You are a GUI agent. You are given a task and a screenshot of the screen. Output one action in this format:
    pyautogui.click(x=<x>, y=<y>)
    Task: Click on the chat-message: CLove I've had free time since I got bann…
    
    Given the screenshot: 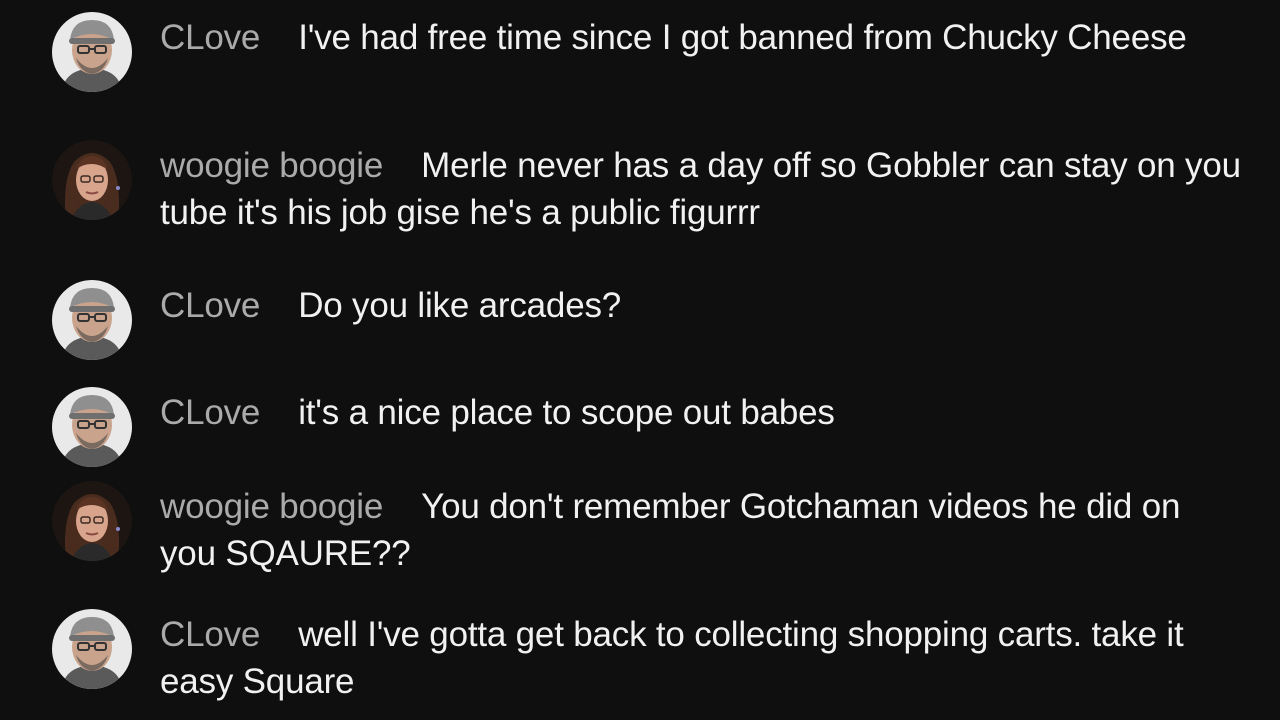 What is the action you would take?
    pyautogui.click(x=647, y=53)
    